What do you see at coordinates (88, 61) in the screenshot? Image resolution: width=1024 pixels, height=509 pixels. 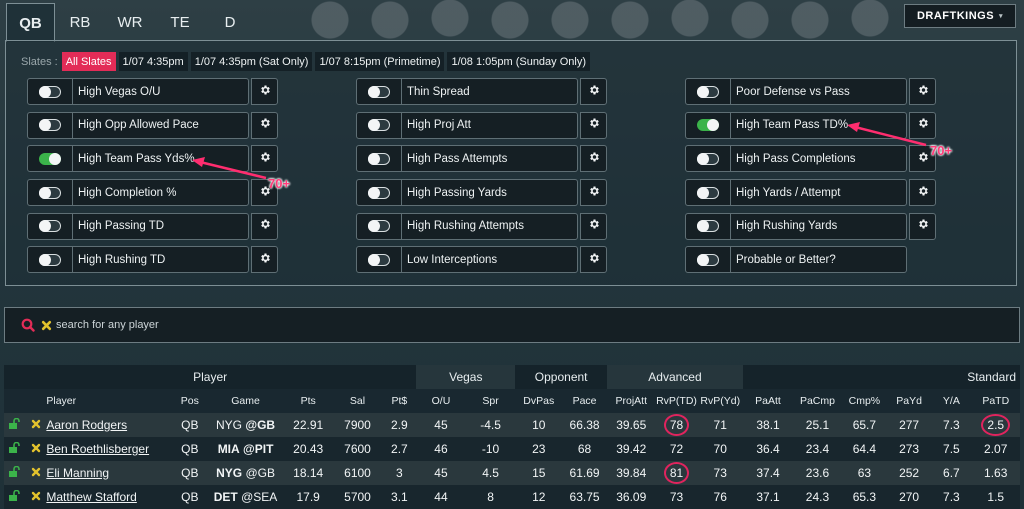 I see `slate-all: All Slates` at bounding box center [88, 61].